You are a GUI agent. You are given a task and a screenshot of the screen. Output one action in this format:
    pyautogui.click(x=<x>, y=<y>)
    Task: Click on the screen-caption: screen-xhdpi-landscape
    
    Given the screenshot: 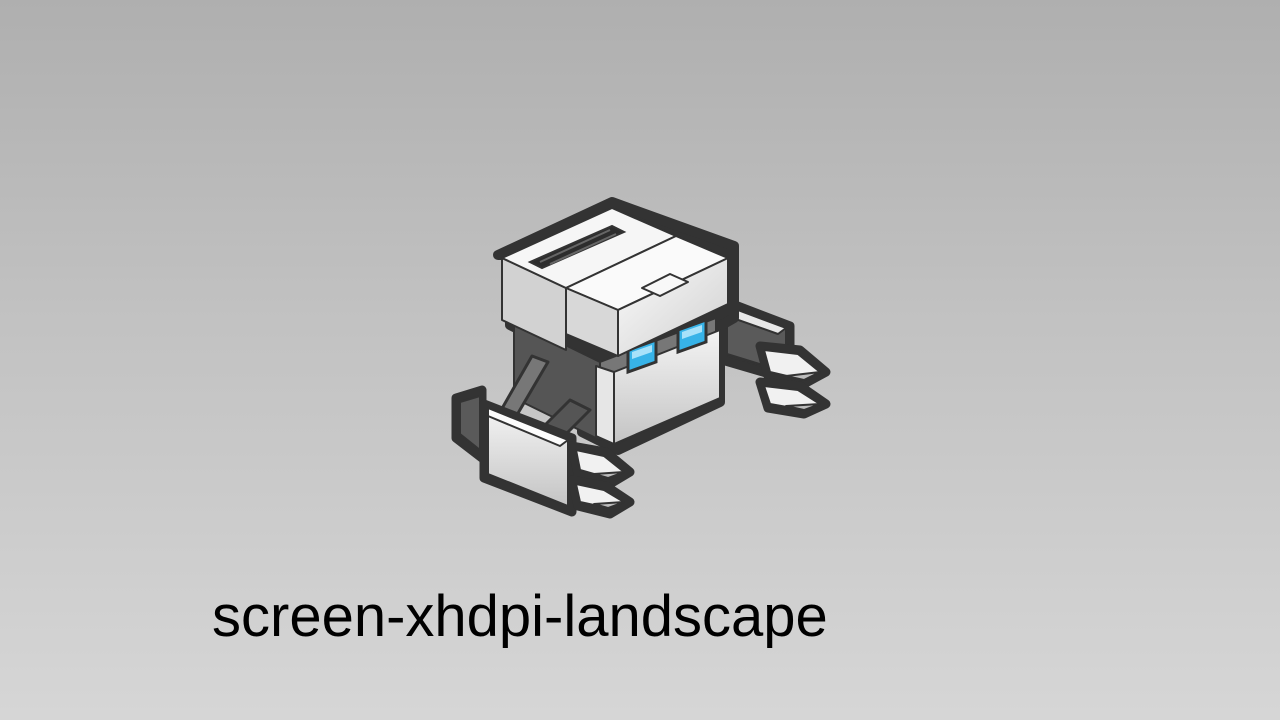 What is the action you would take?
    pyautogui.click(x=520, y=616)
    